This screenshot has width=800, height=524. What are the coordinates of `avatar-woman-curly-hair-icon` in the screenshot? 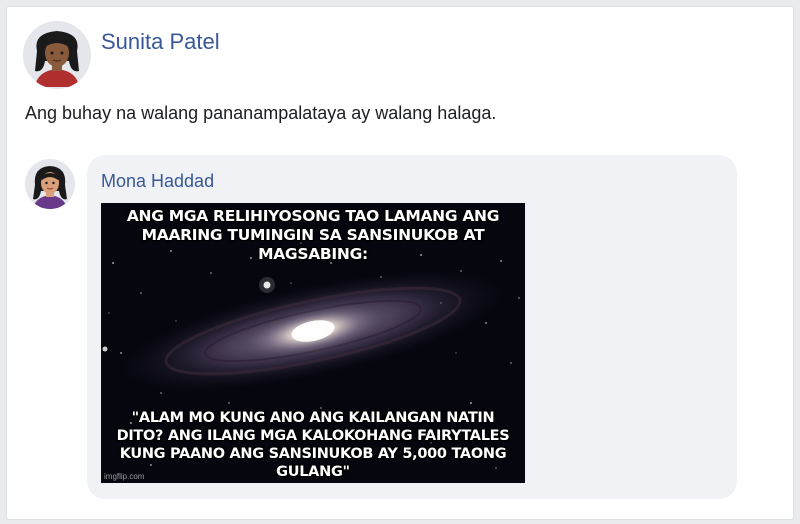 It's located at (57, 55).